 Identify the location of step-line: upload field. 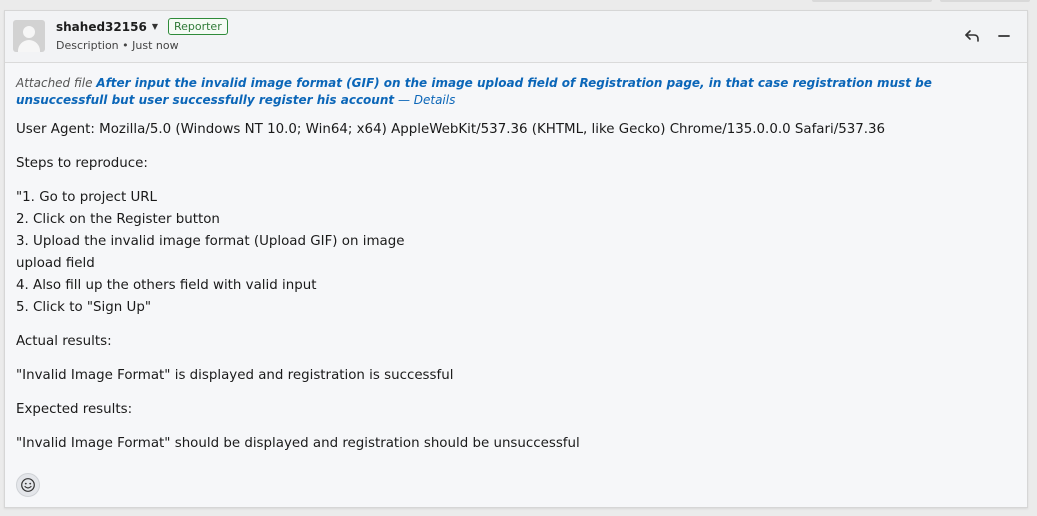
(55, 263).